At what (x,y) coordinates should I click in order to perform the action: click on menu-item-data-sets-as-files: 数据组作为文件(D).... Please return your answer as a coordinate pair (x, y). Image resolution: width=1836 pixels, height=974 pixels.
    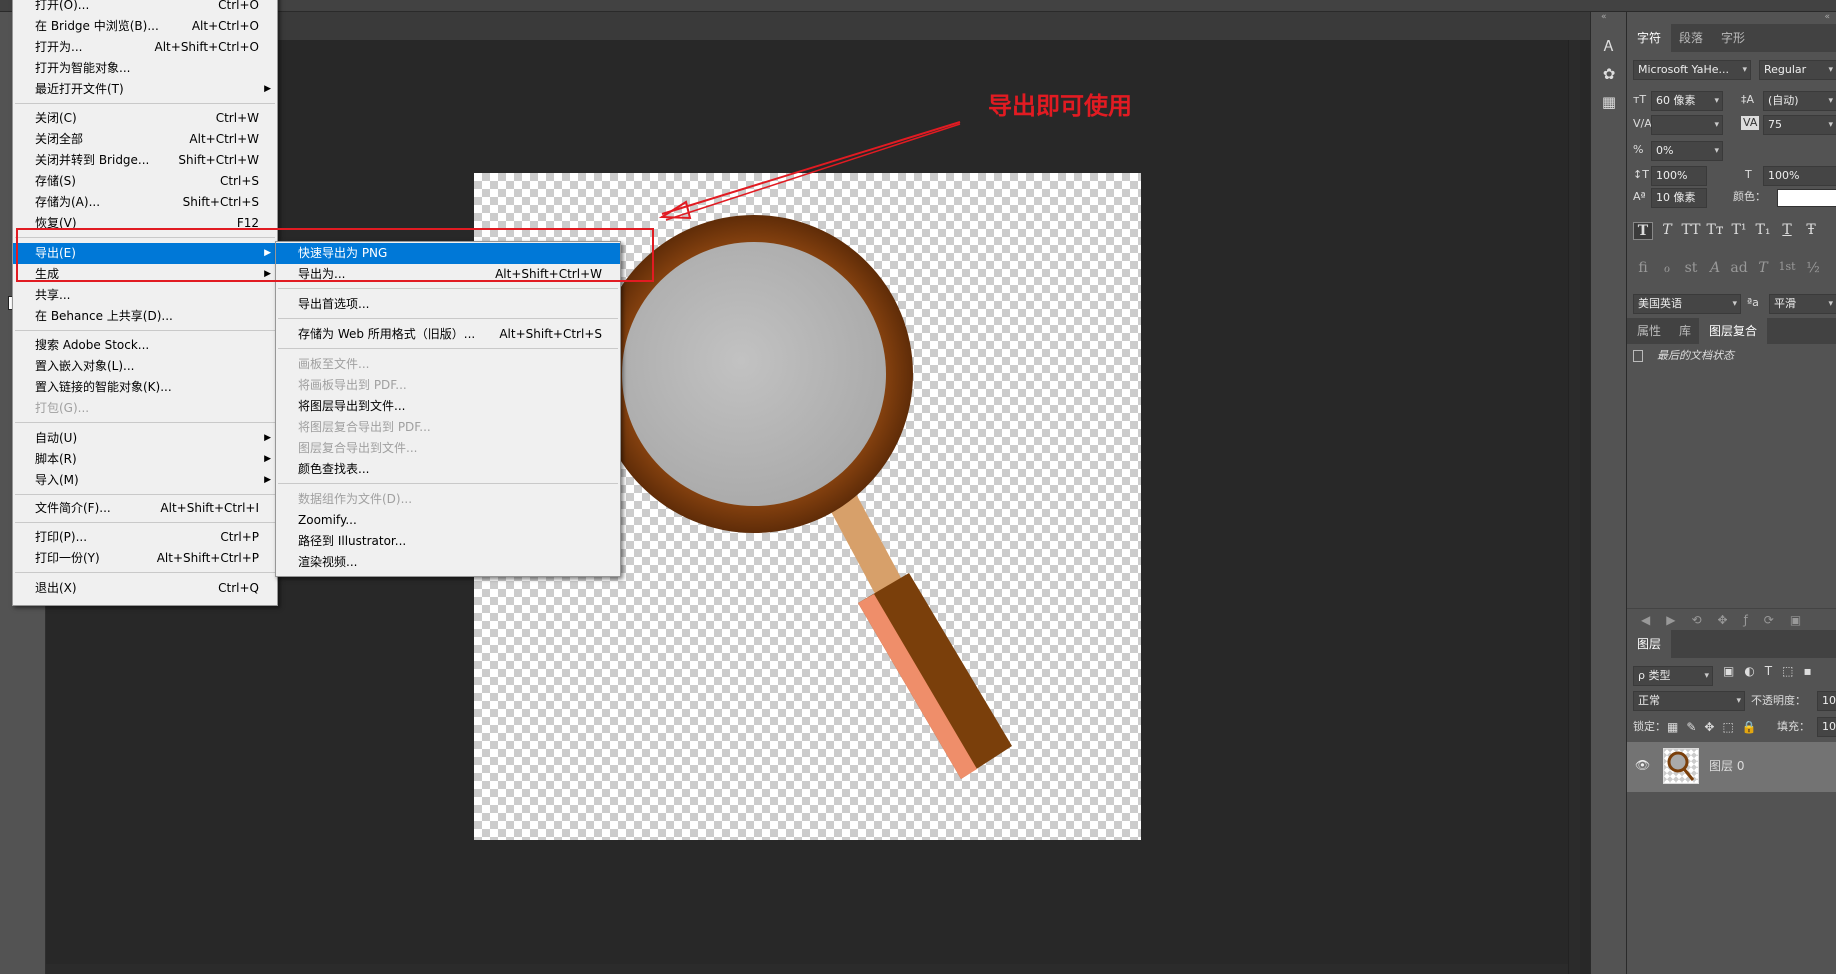
    Looking at the image, I should click on (448, 499).